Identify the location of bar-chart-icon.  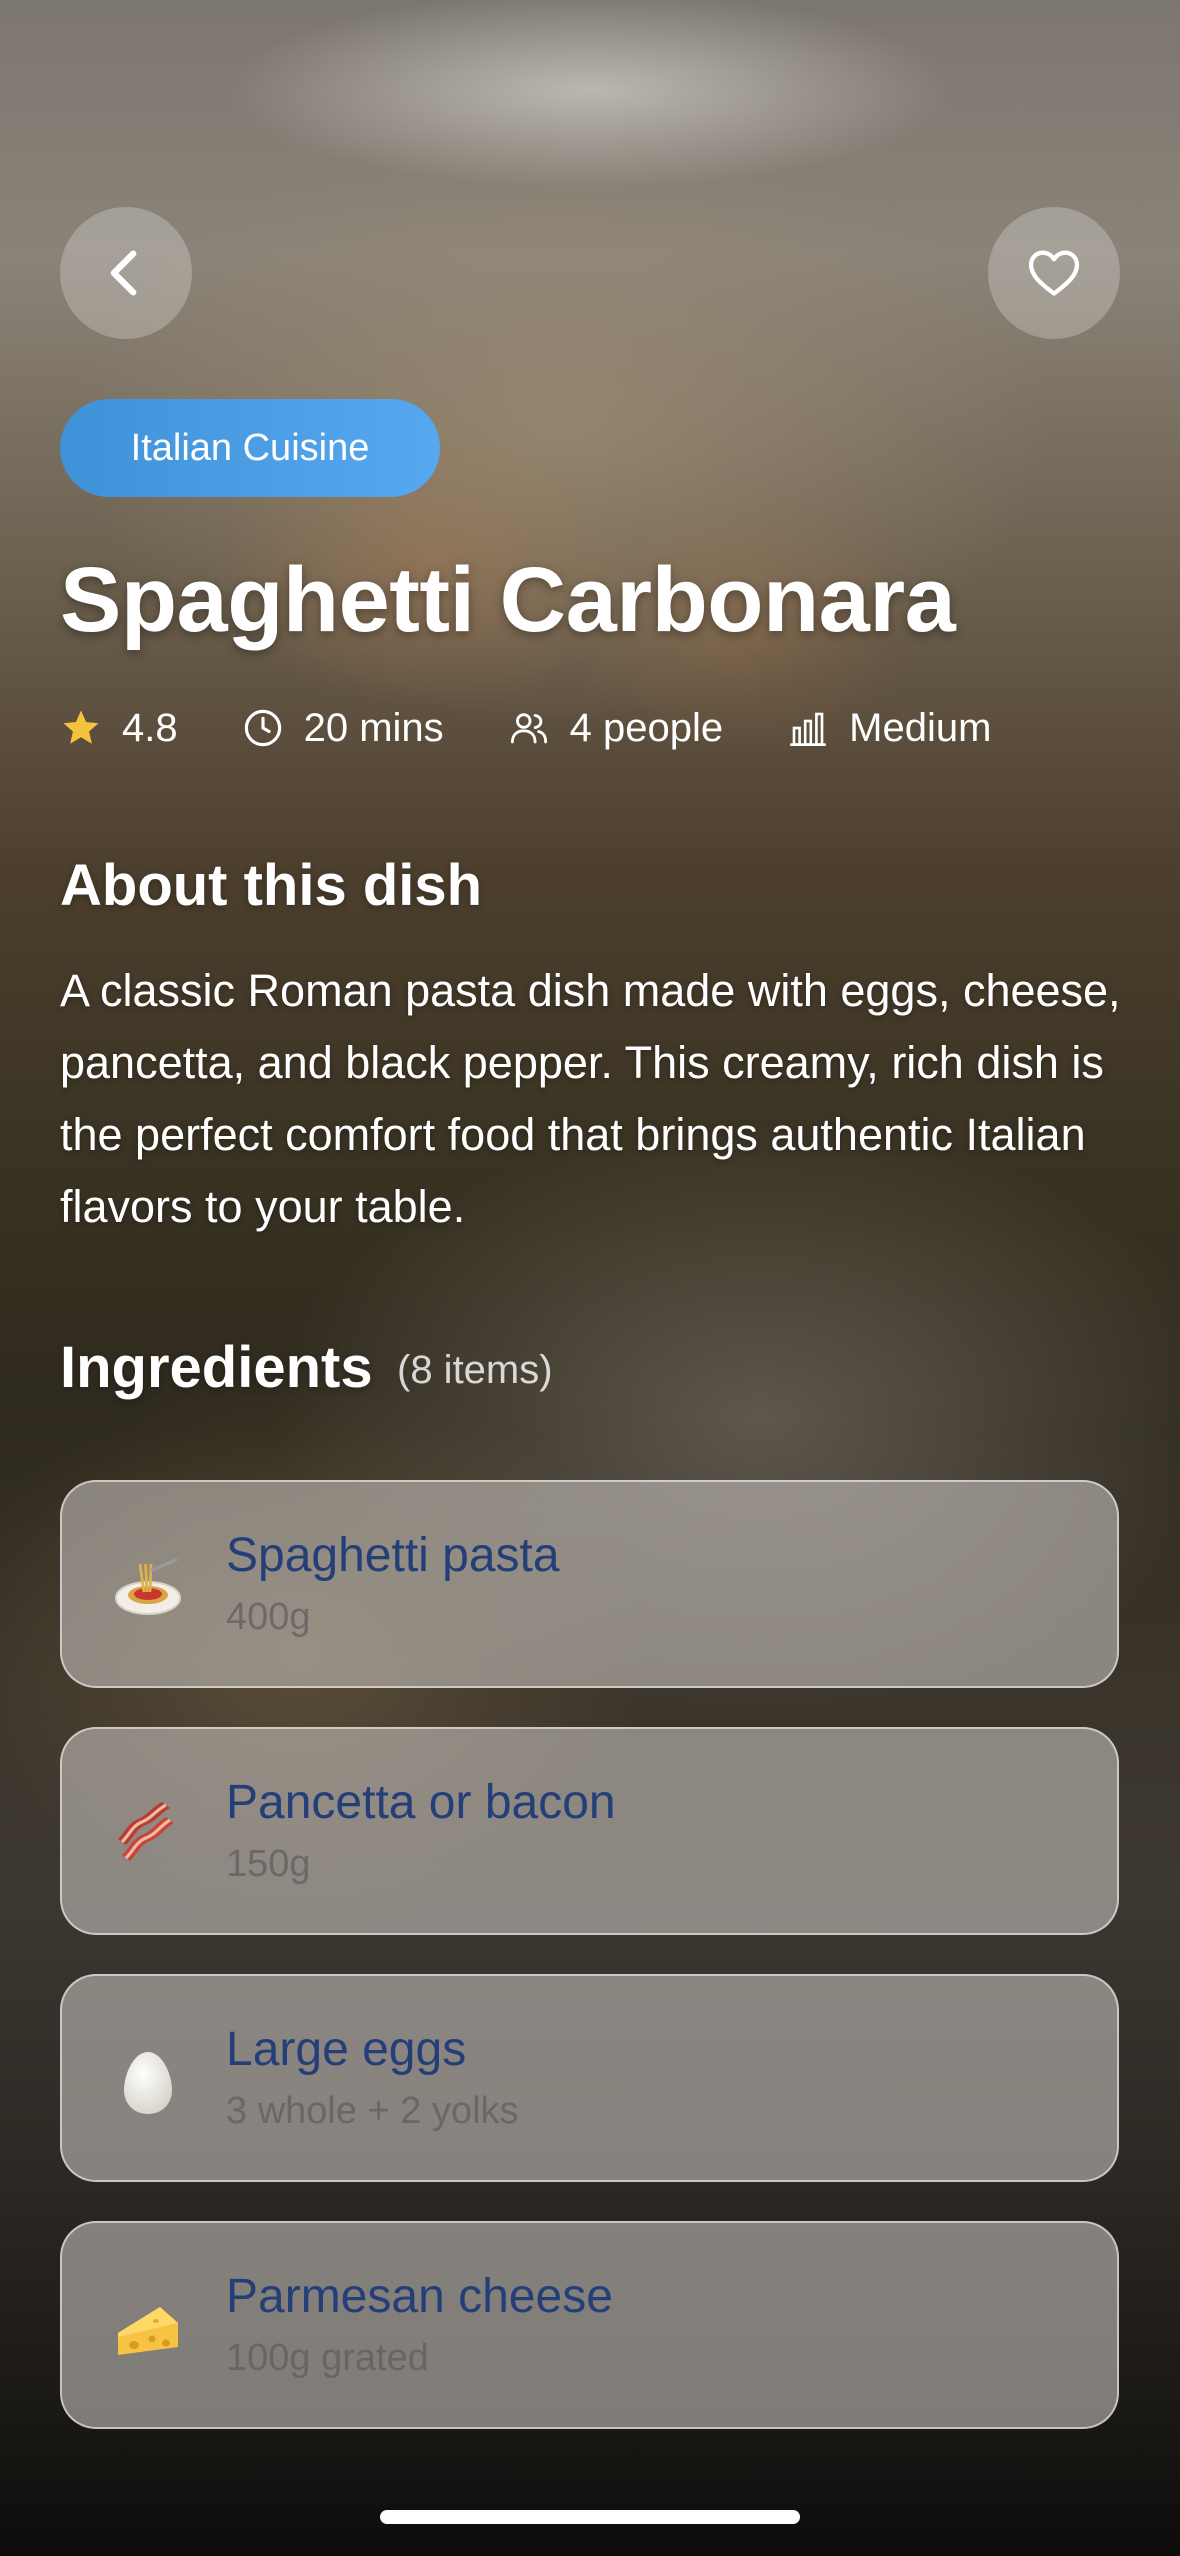
(808, 729).